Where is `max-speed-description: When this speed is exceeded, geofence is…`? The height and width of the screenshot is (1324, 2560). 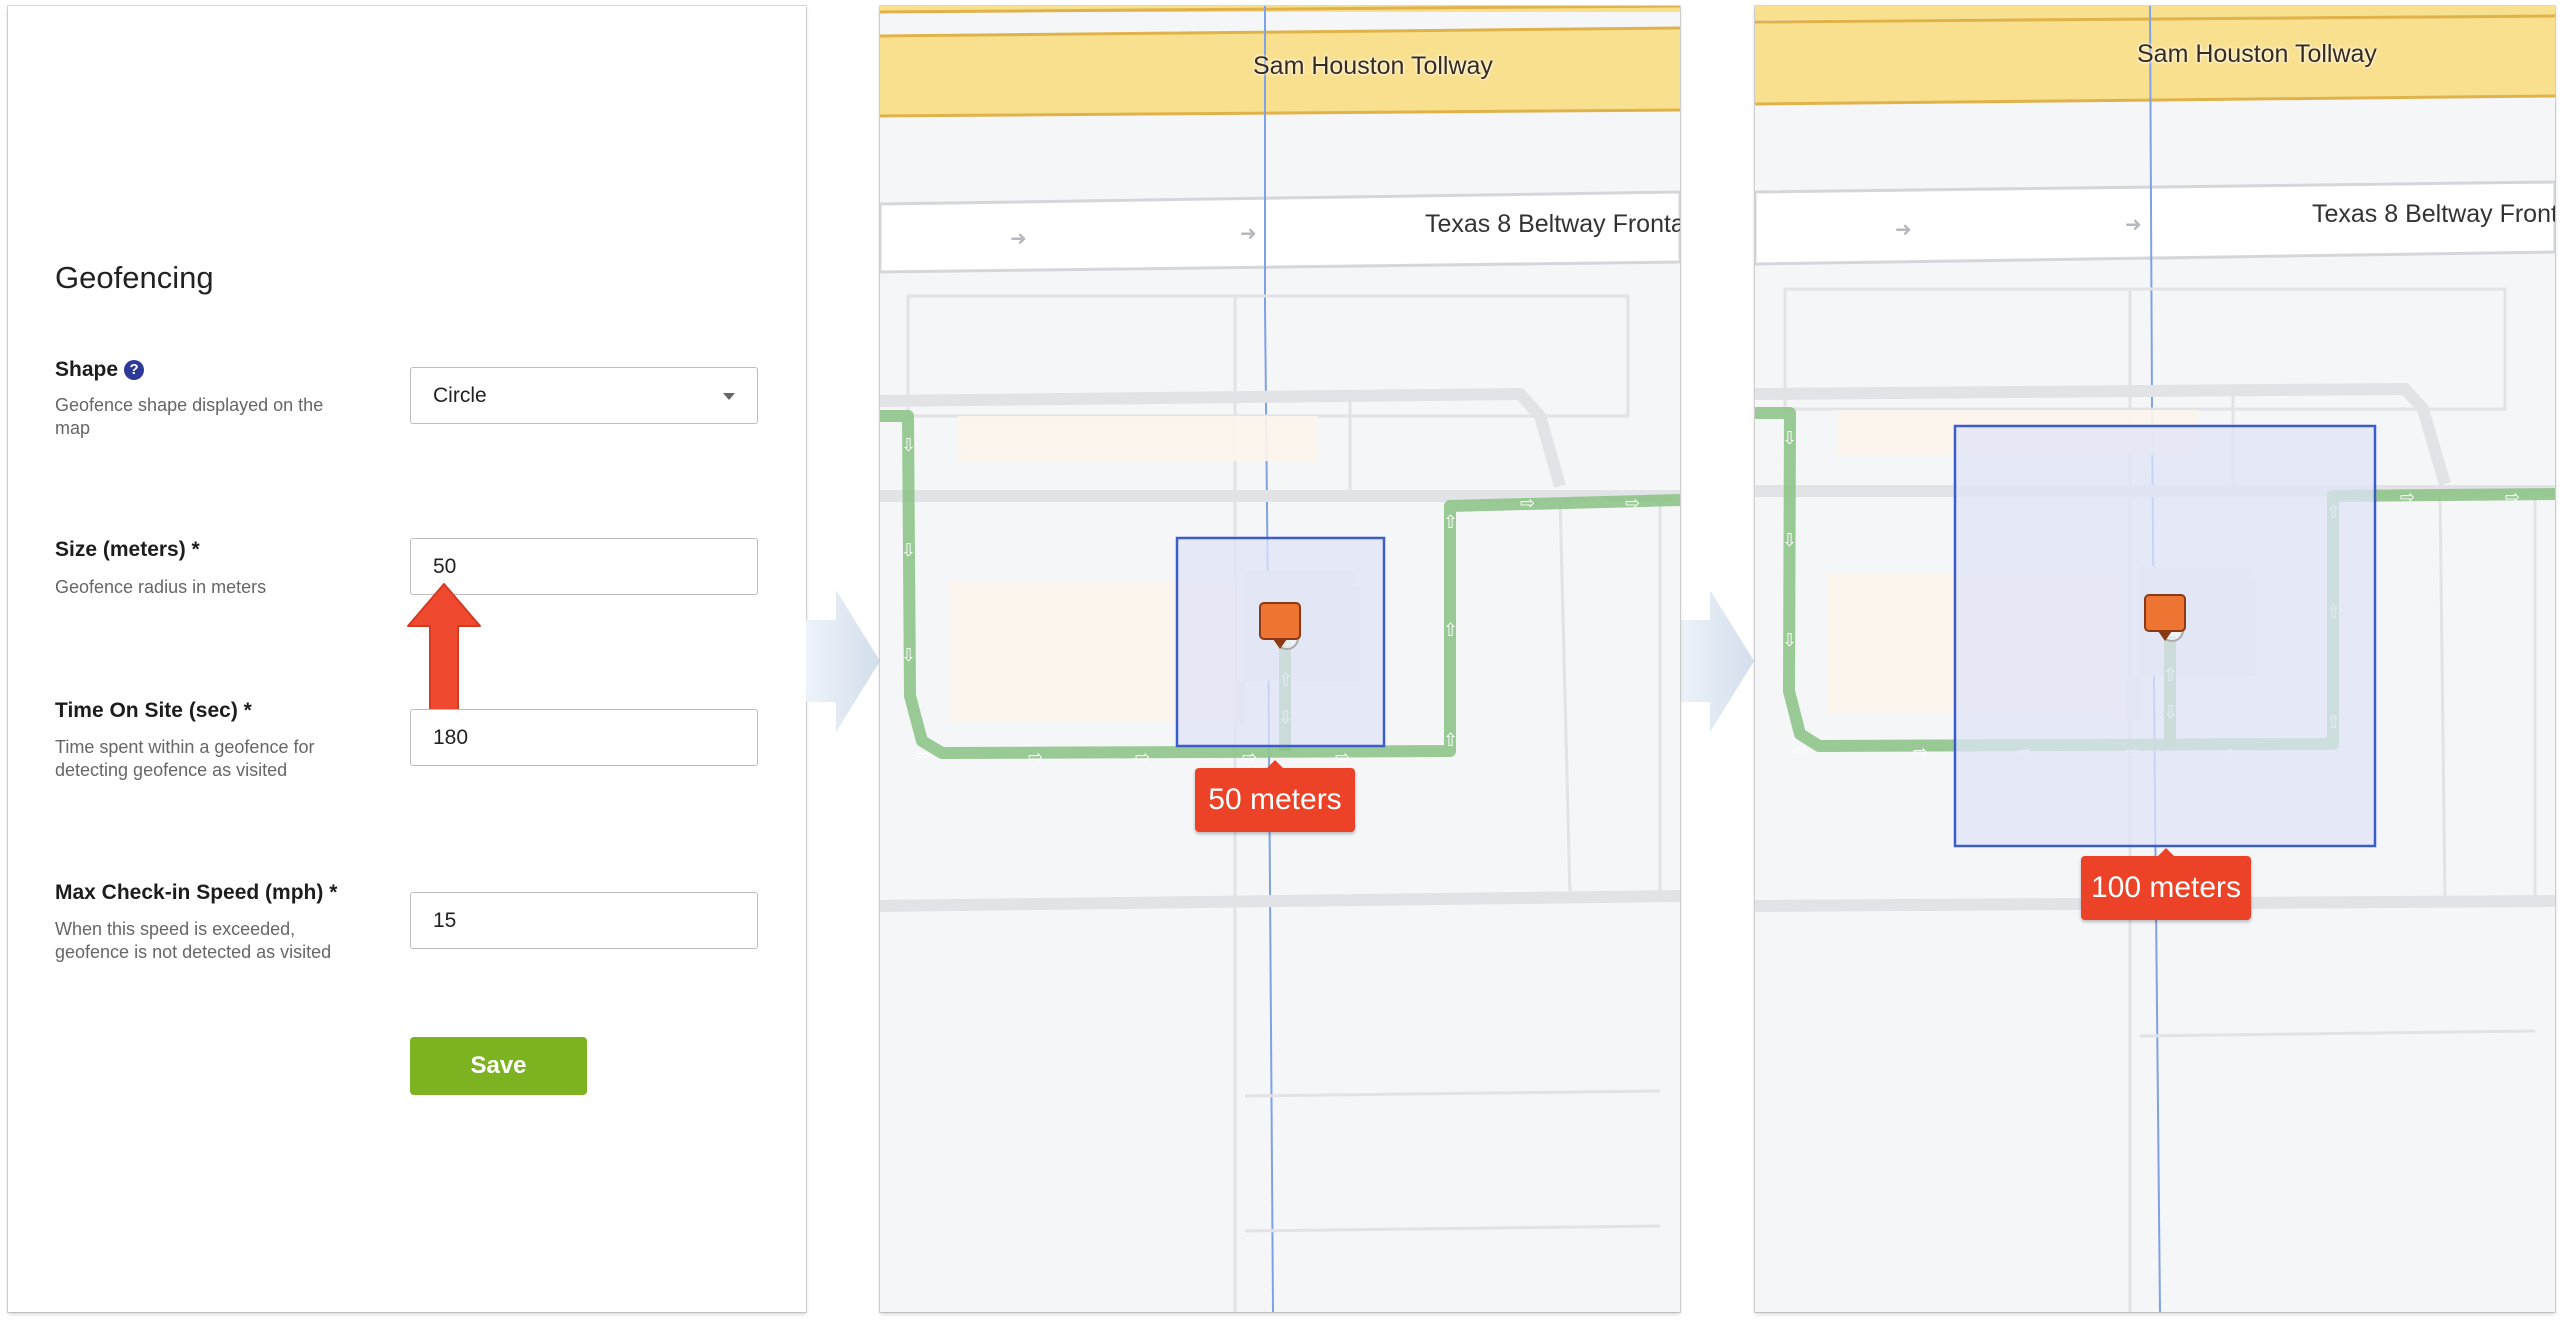
max-speed-description: When this speed is exceeded, geofence is… is located at coordinates (193, 940).